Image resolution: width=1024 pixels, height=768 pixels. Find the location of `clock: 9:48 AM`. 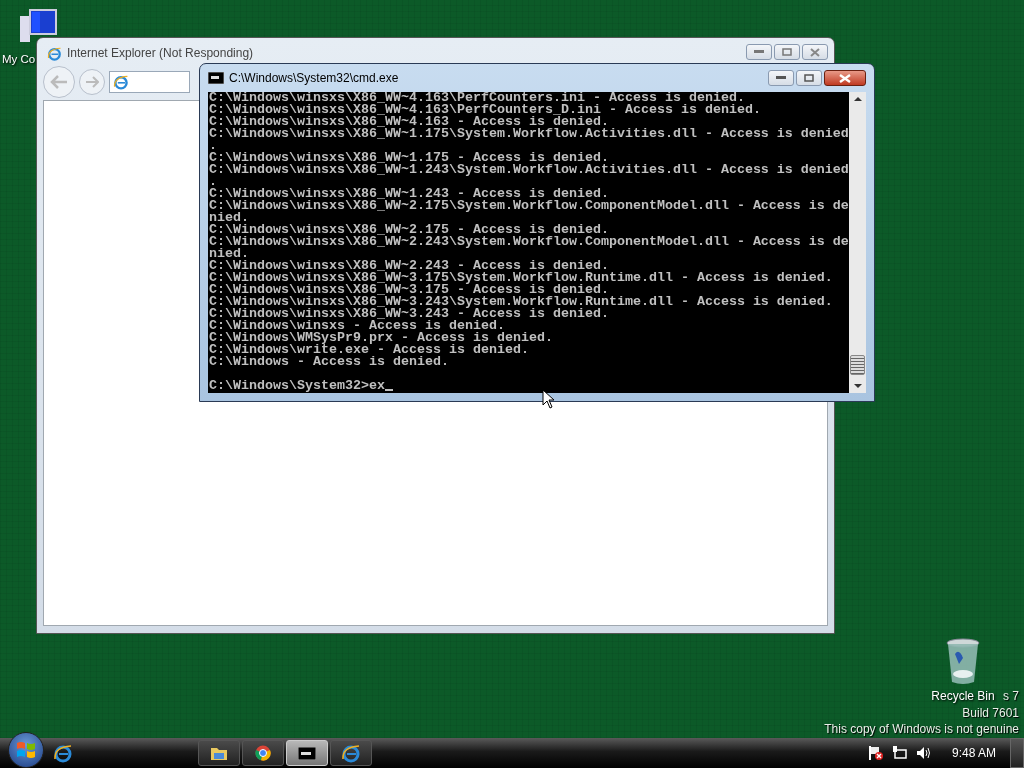

clock: 9:48 AM is located at coordinates (973, 753).